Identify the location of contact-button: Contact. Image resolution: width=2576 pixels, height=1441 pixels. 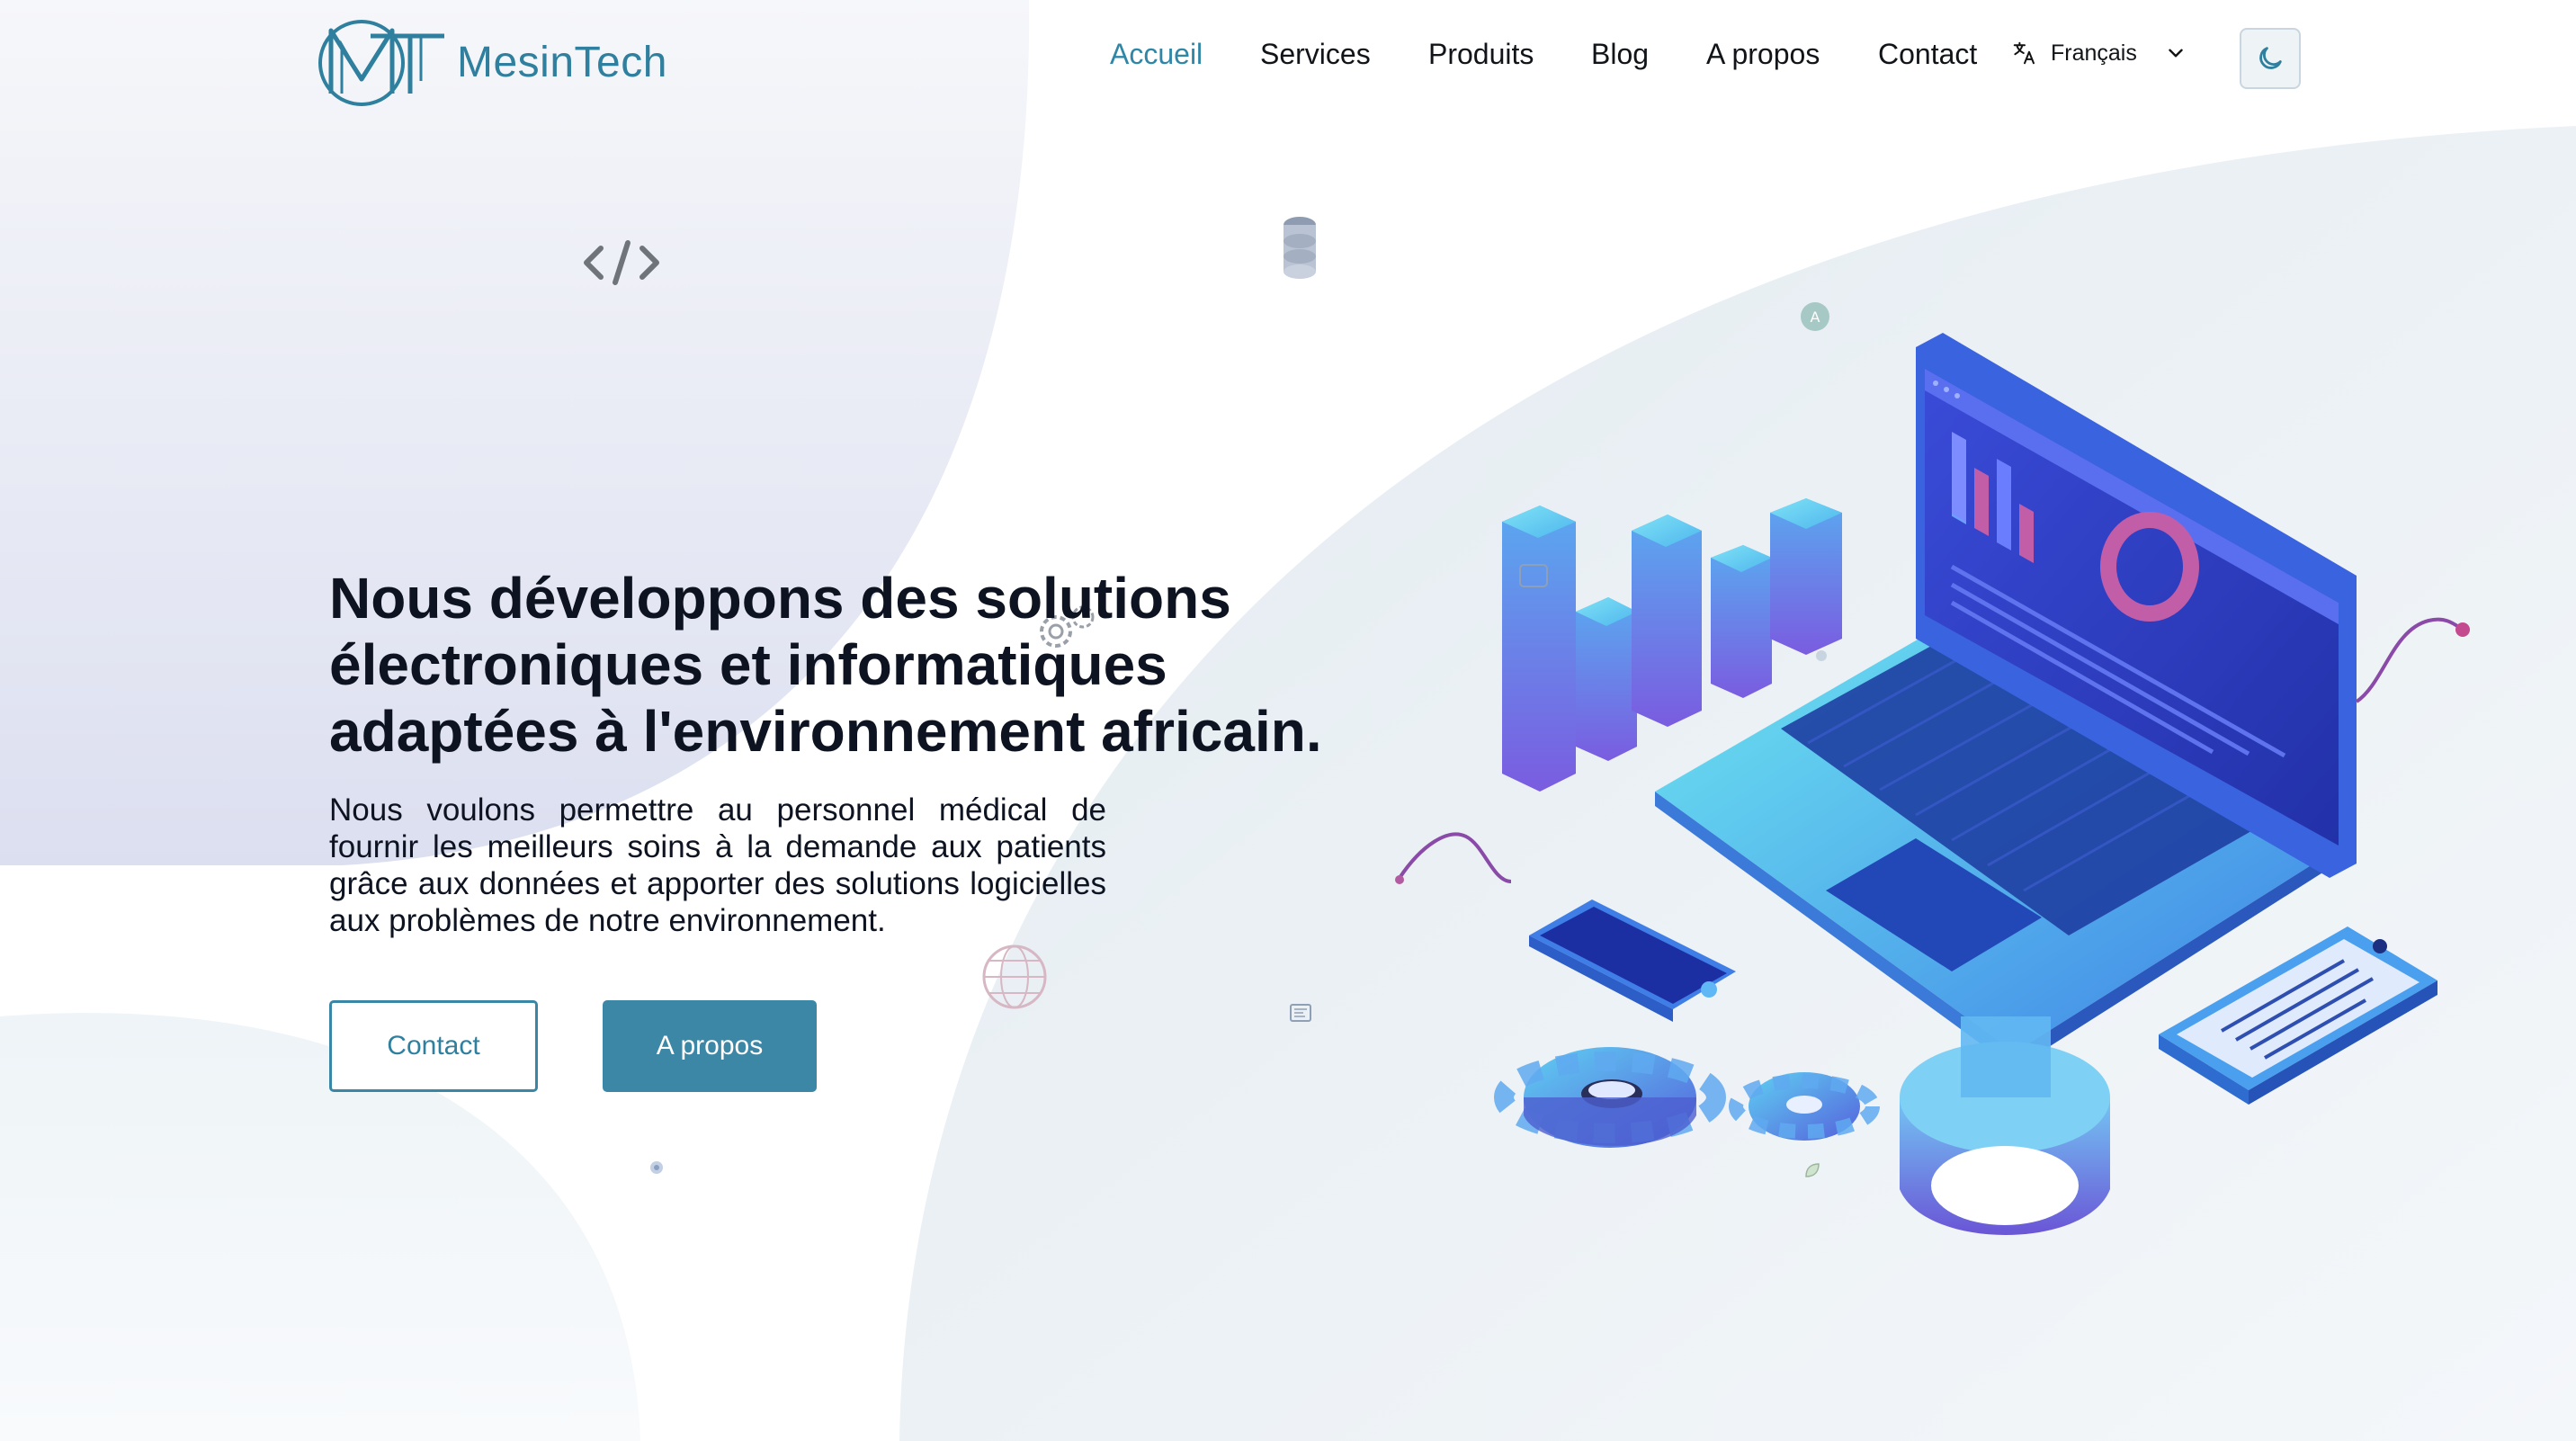
(433, 1046).